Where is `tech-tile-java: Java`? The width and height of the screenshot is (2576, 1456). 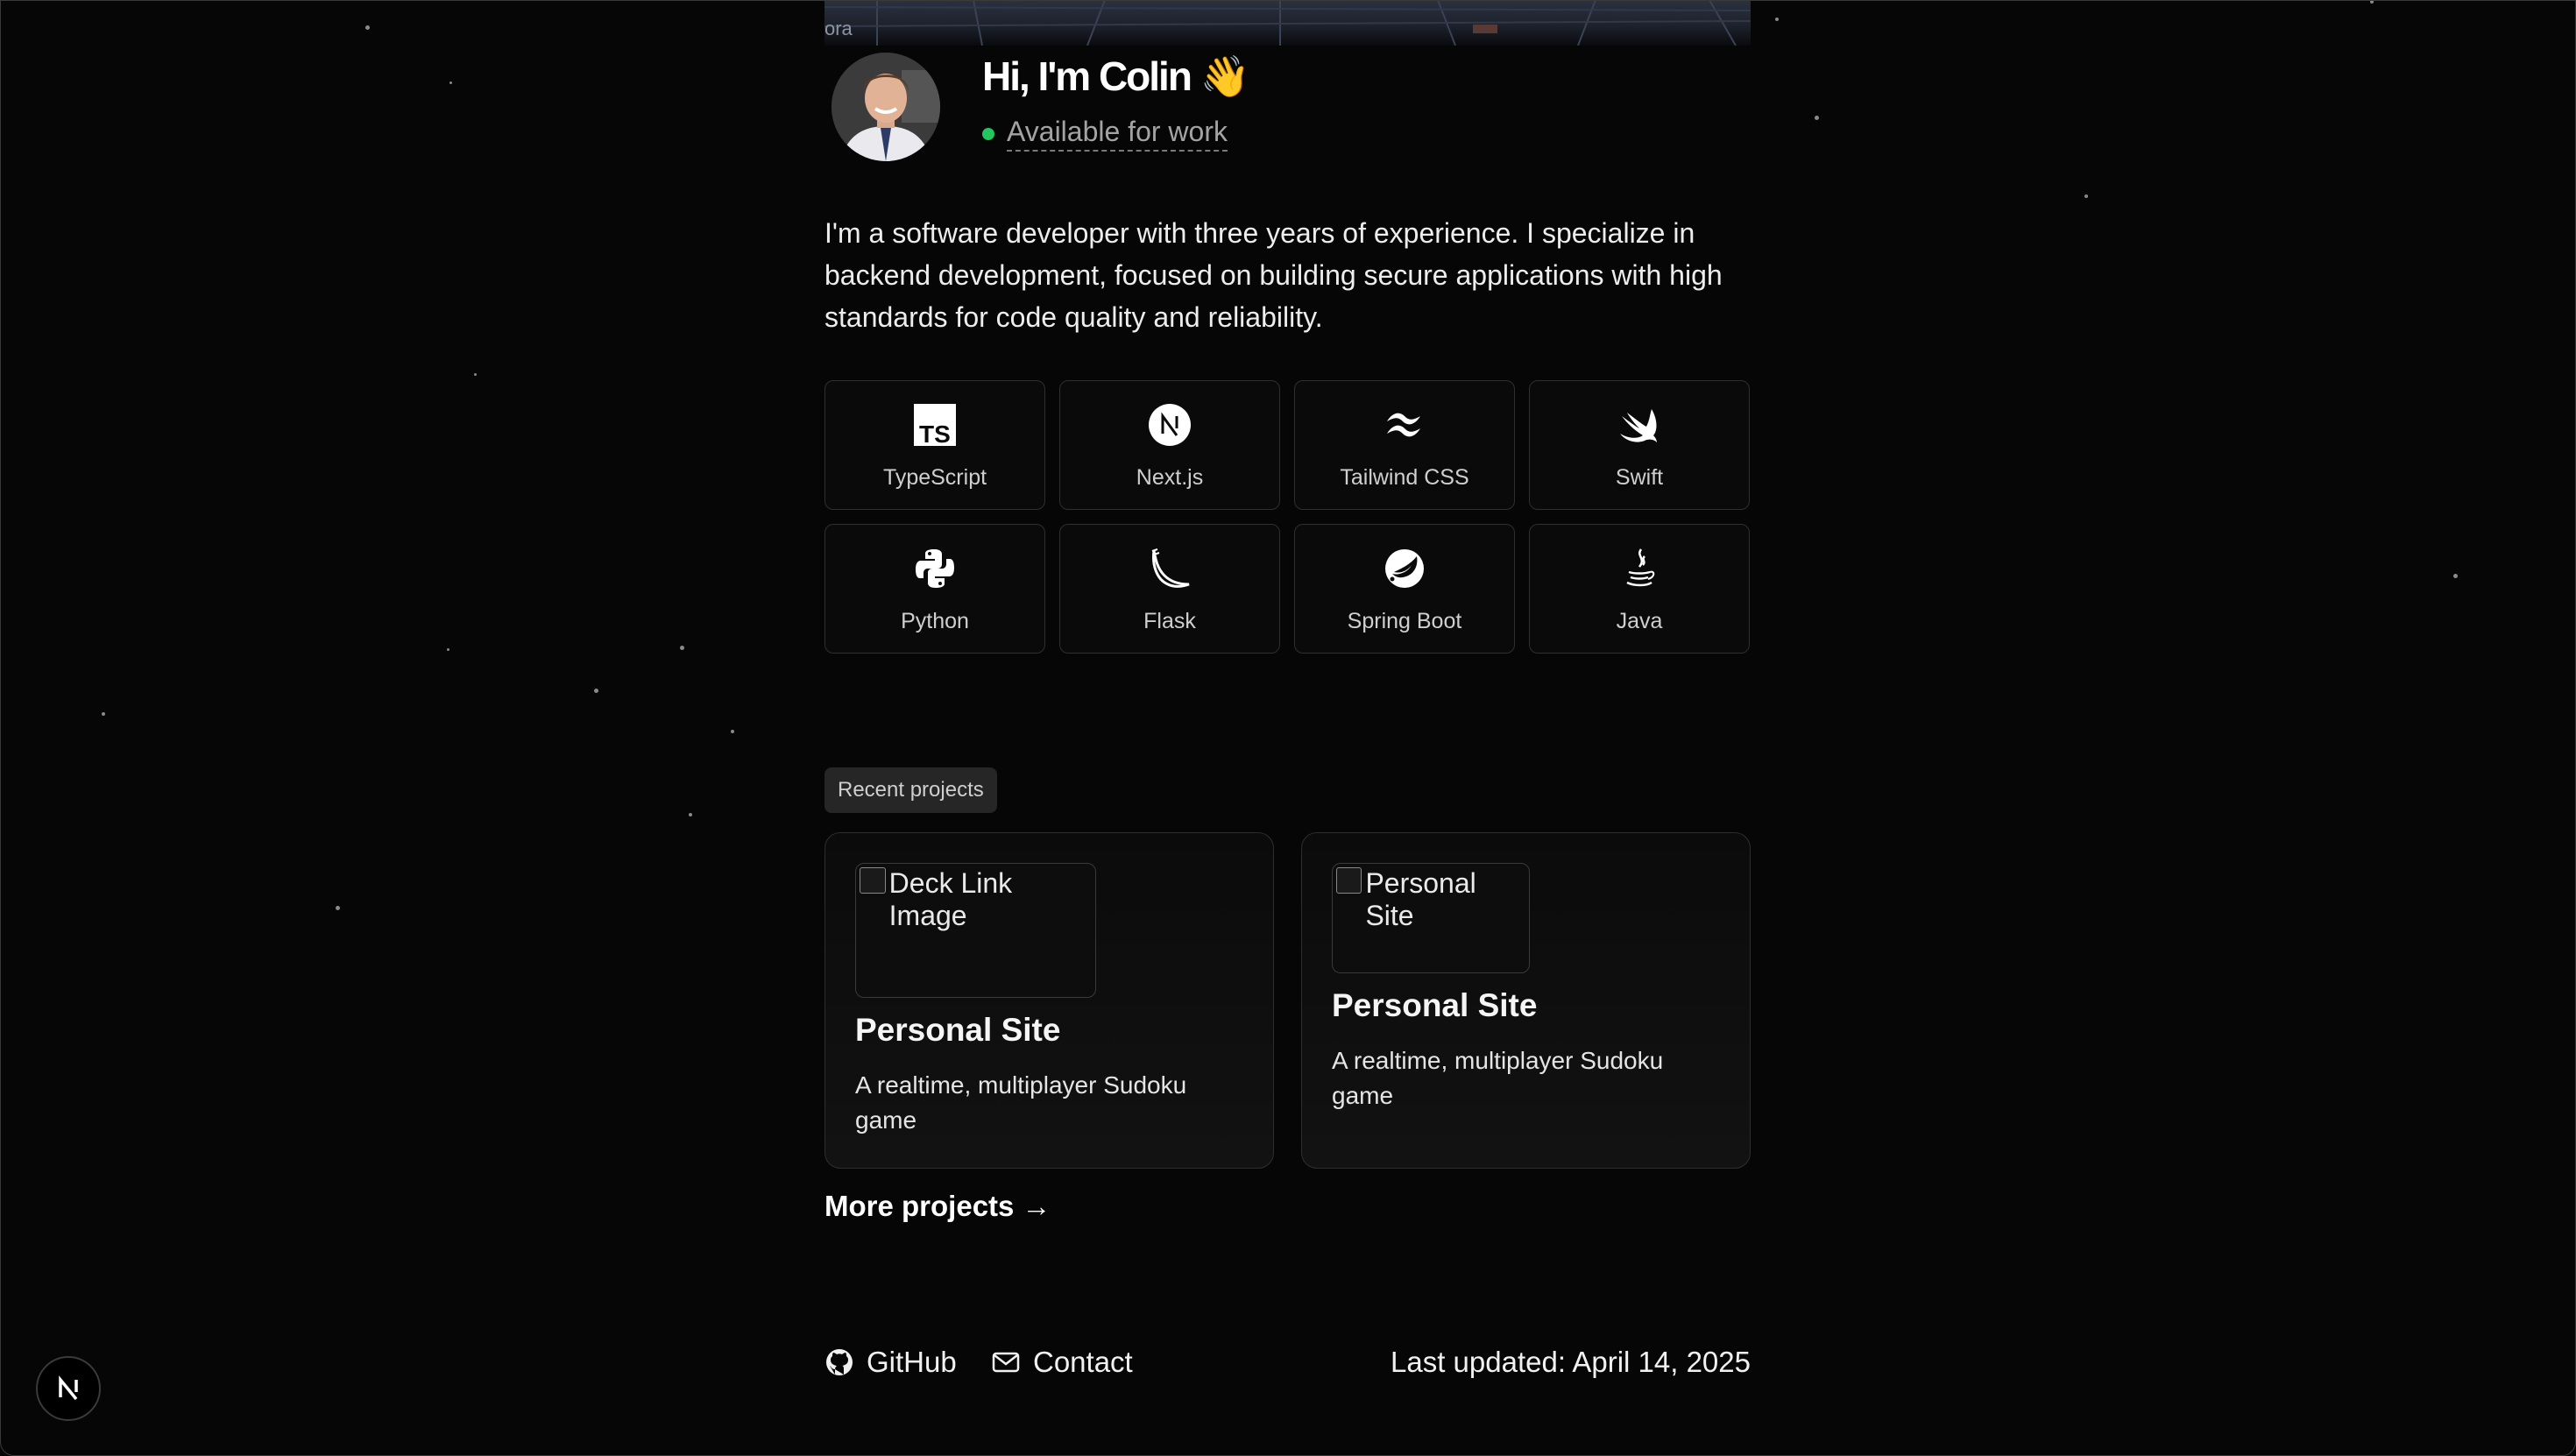
tech-tile-java: Java is located at coordinates (1639, 589).